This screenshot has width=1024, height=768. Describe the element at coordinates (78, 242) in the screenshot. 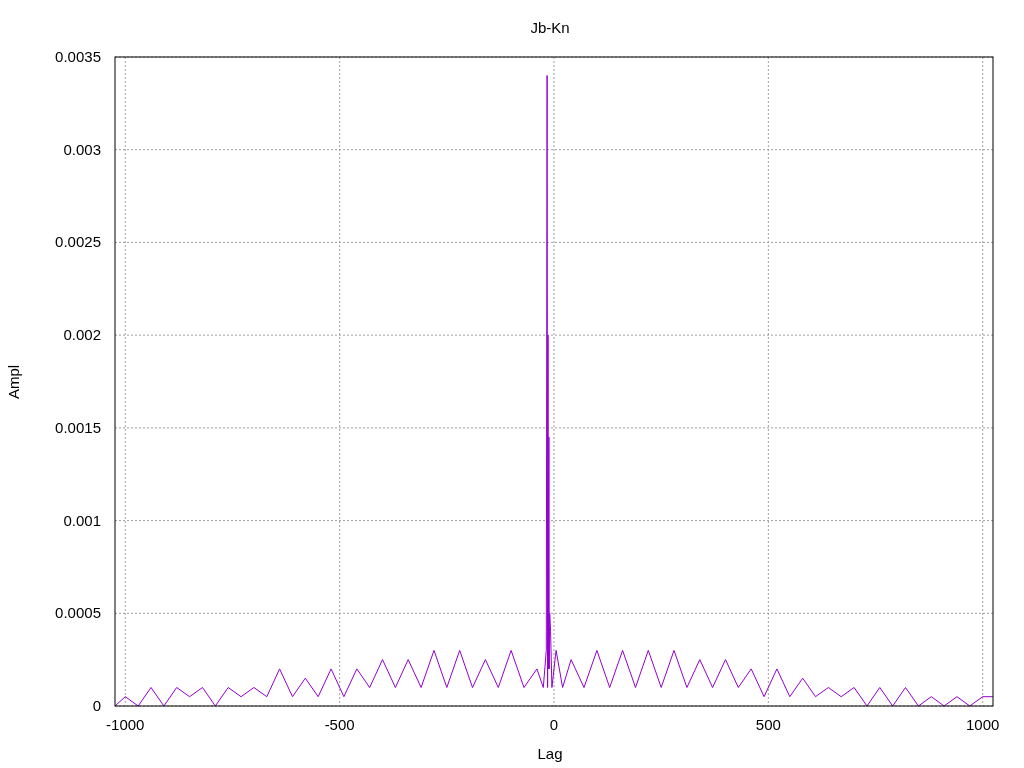

I see `y-tick-label: 0.0025` at that location.